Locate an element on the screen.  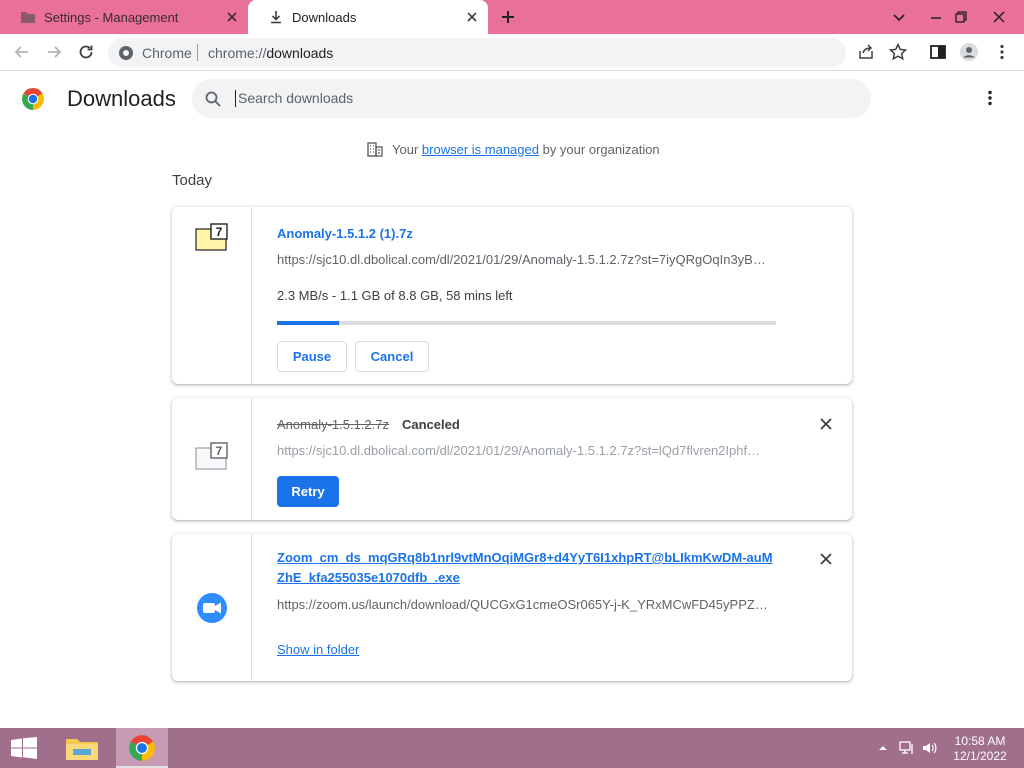
network-icon is located at coordinates (907, 748).